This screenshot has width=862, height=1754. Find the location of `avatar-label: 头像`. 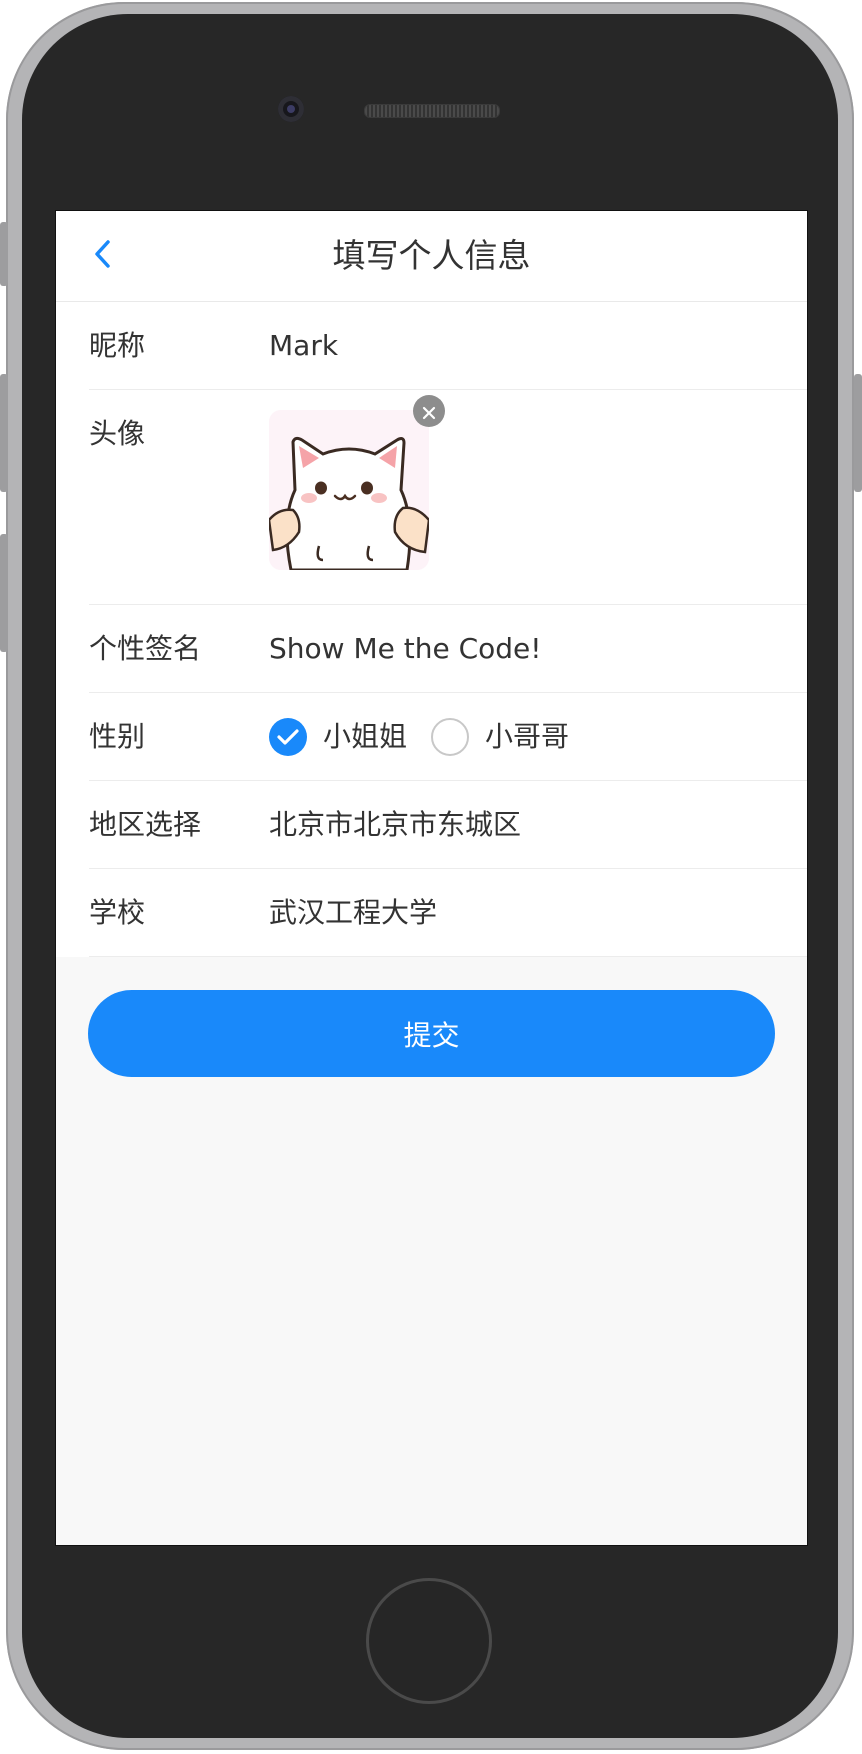

avatar-label: 头像 is located at coordinates (117, 433).